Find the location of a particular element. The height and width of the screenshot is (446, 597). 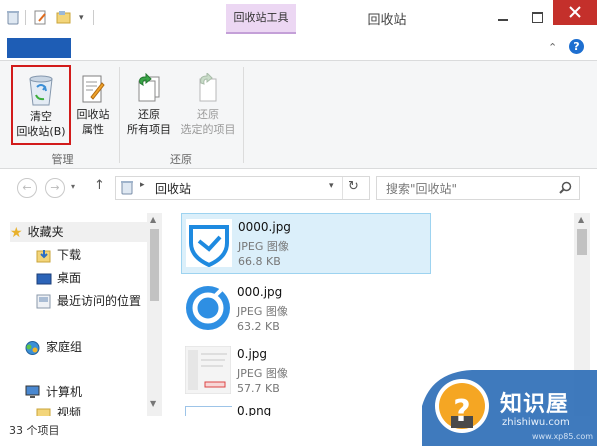

recycle-bin-tools-tab: 回收站工具 is located at coordinates (261, 19).